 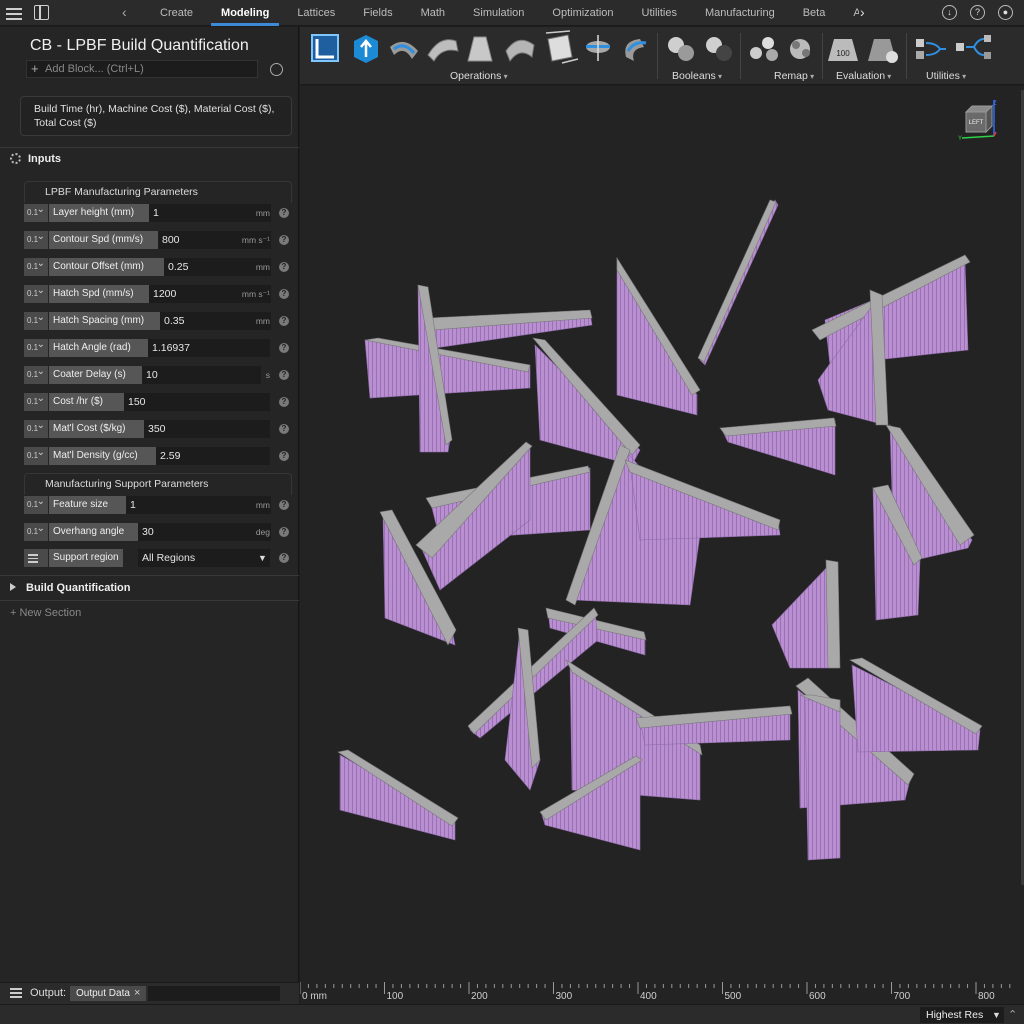 I want to click on tab-modeling: Modeling, so click(x=245, y=13).